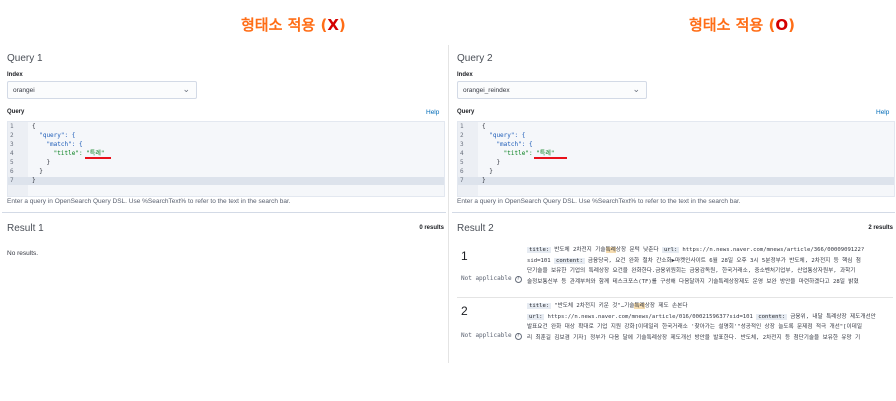  I want to click on panel-divider, so click(448, 204).